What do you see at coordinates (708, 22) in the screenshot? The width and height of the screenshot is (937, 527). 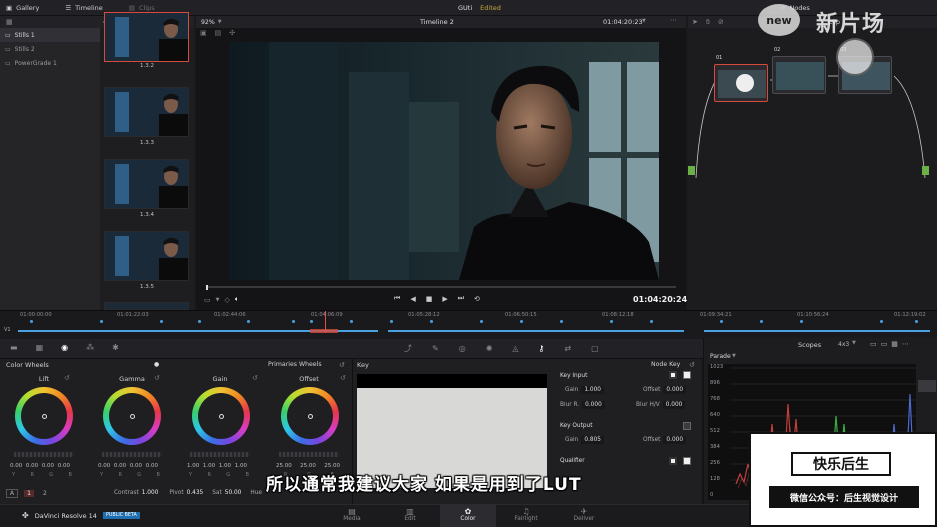 I see `hand-icon: ✋︎` at bounding box center [708, 22].